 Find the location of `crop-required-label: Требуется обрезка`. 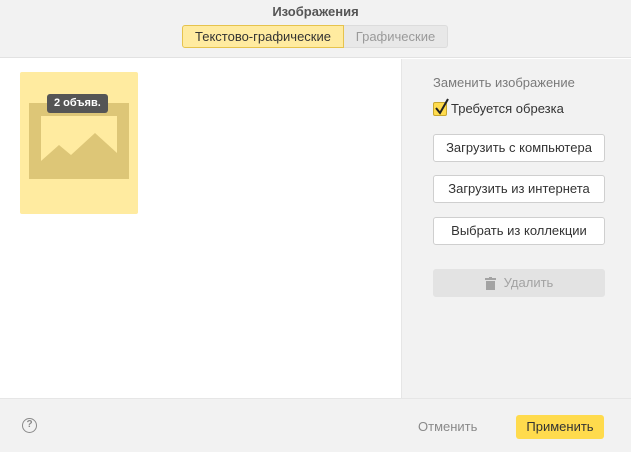

crop-required-label: Требуется обрезка is located at coordinates (507, 108).